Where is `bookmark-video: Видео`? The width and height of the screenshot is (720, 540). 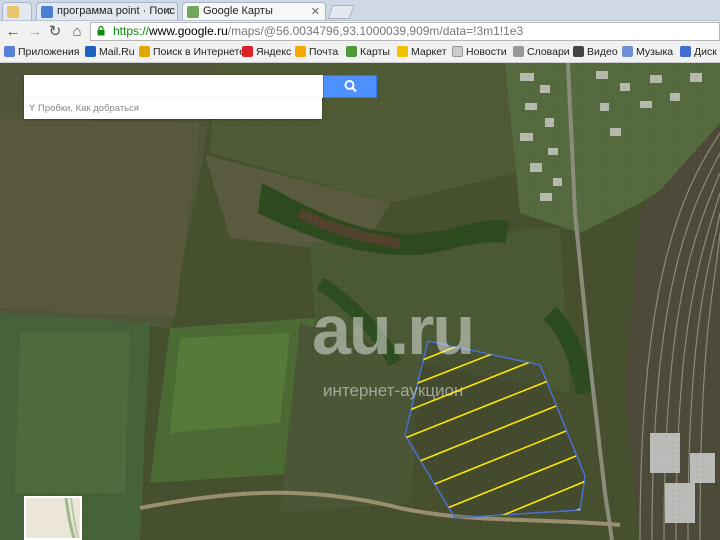 bookmark-video: Видео is located at coordinates (595, 52).